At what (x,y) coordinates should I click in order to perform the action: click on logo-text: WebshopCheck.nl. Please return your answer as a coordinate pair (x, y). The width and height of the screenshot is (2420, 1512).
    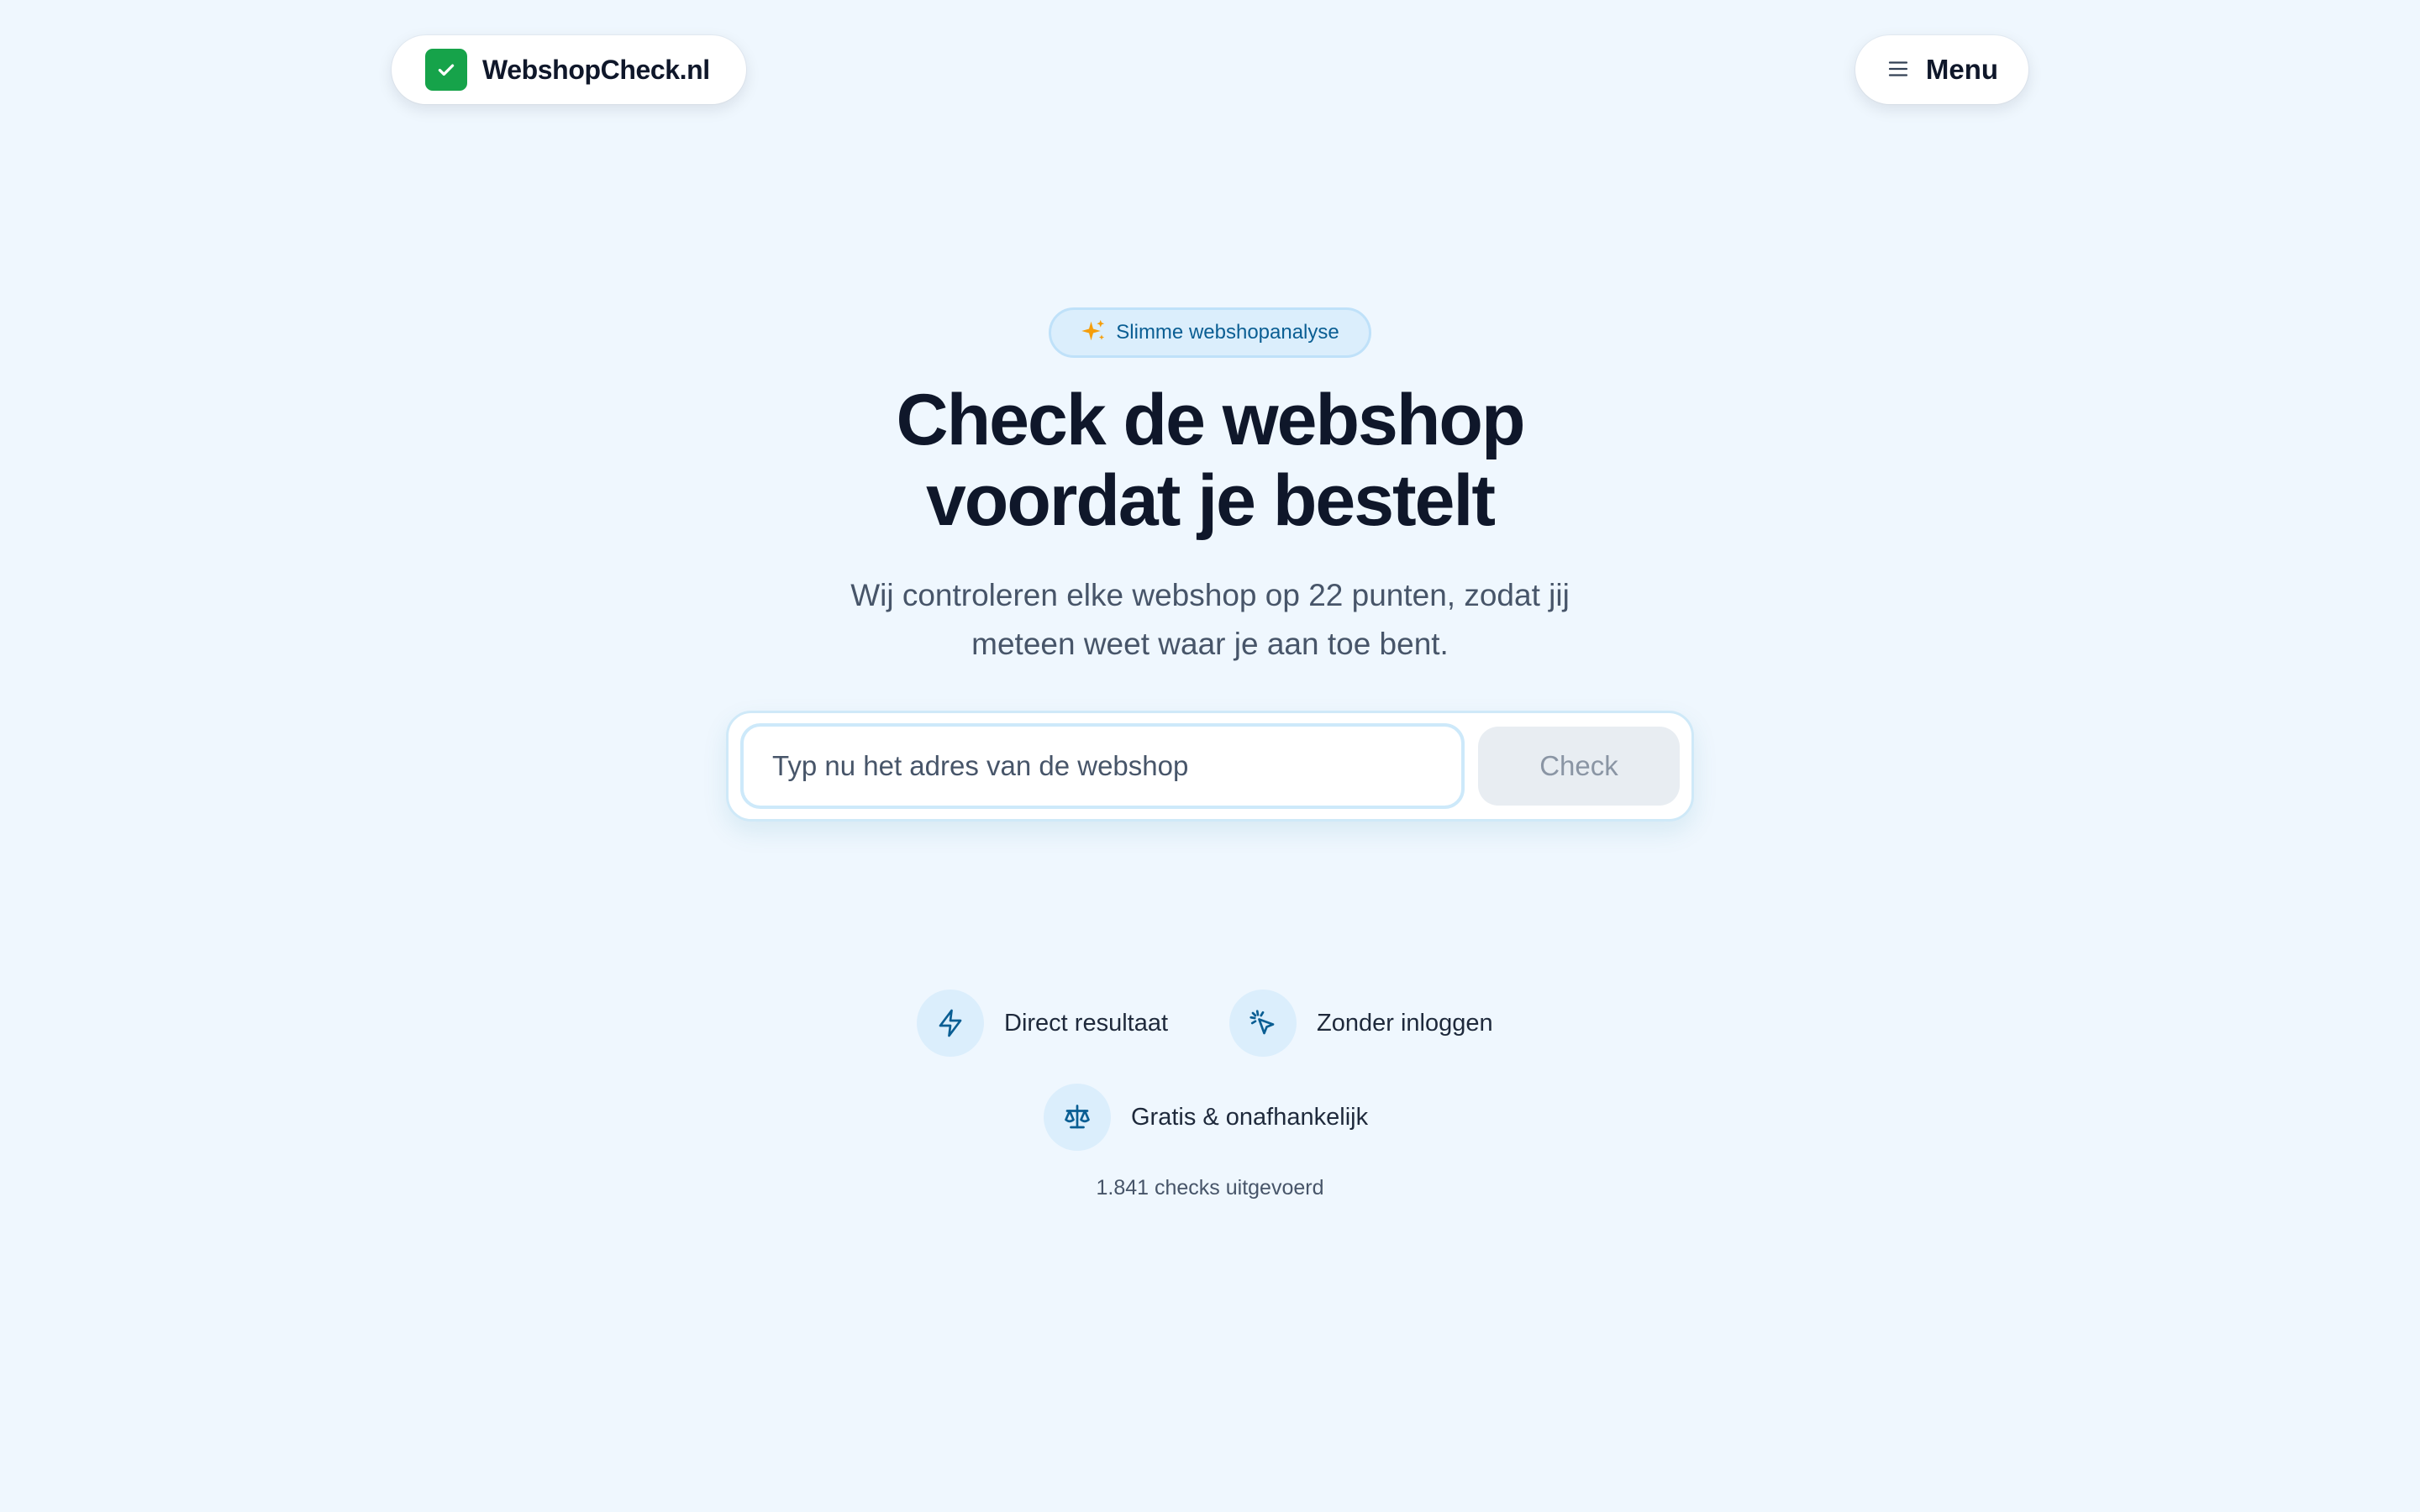
    Looking at the image, I should click on (596, 69).